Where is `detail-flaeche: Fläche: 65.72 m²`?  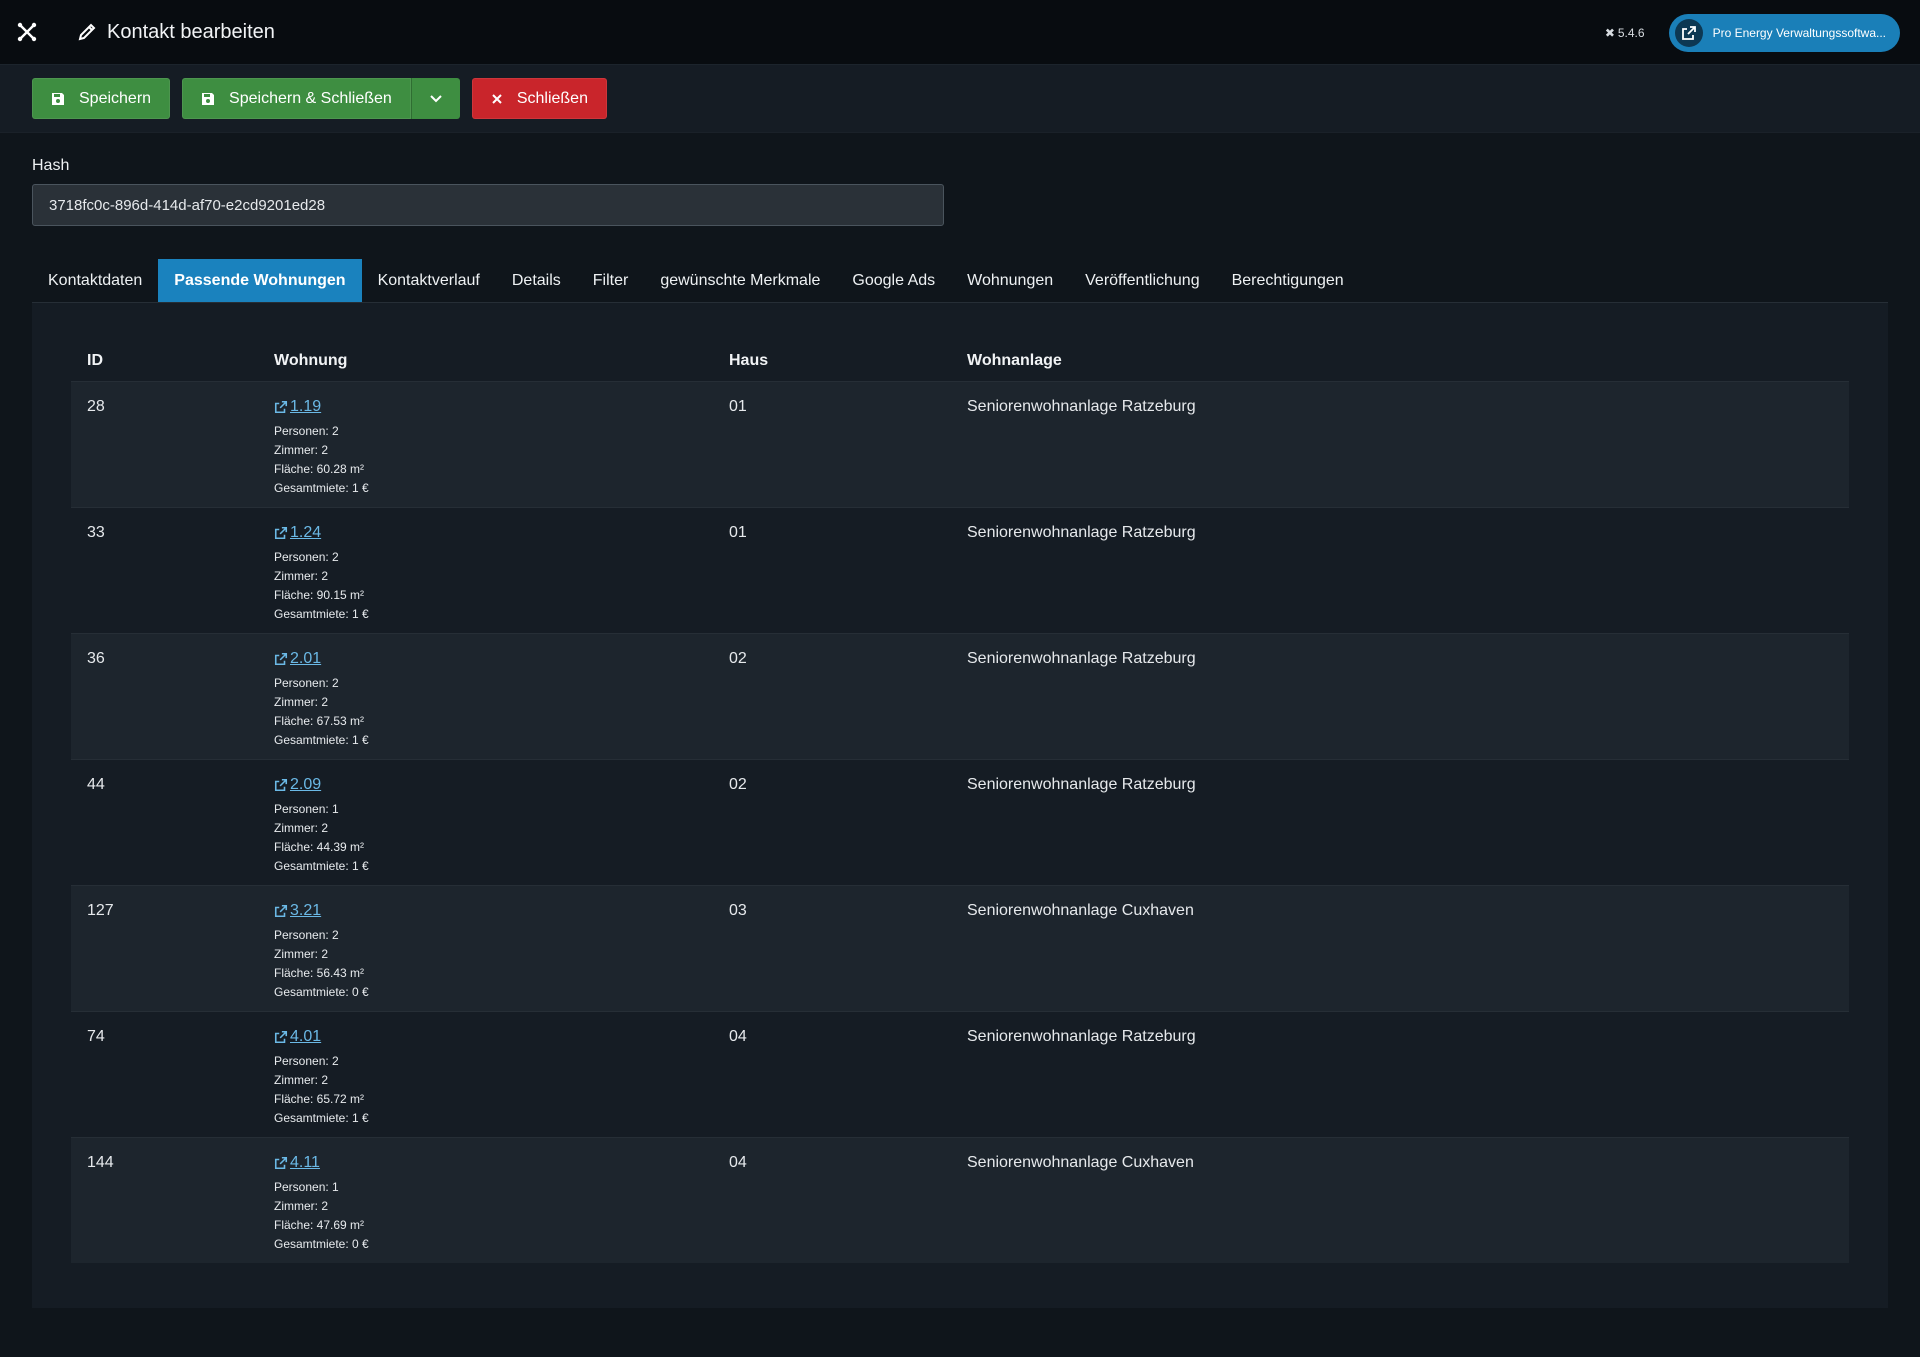
detail-flaeche: Fläche: 65.72 m² is located at coordinates (319, 1099).